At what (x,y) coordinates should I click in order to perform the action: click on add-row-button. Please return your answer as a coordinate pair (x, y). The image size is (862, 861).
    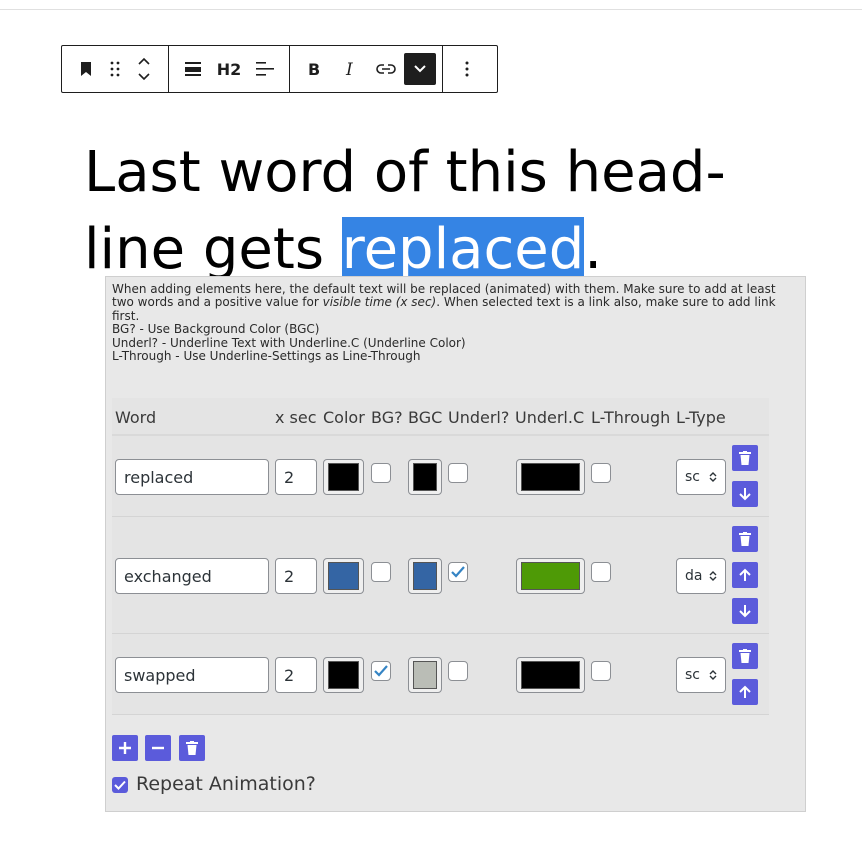
    Looking at the image, I should click on (125, 748).